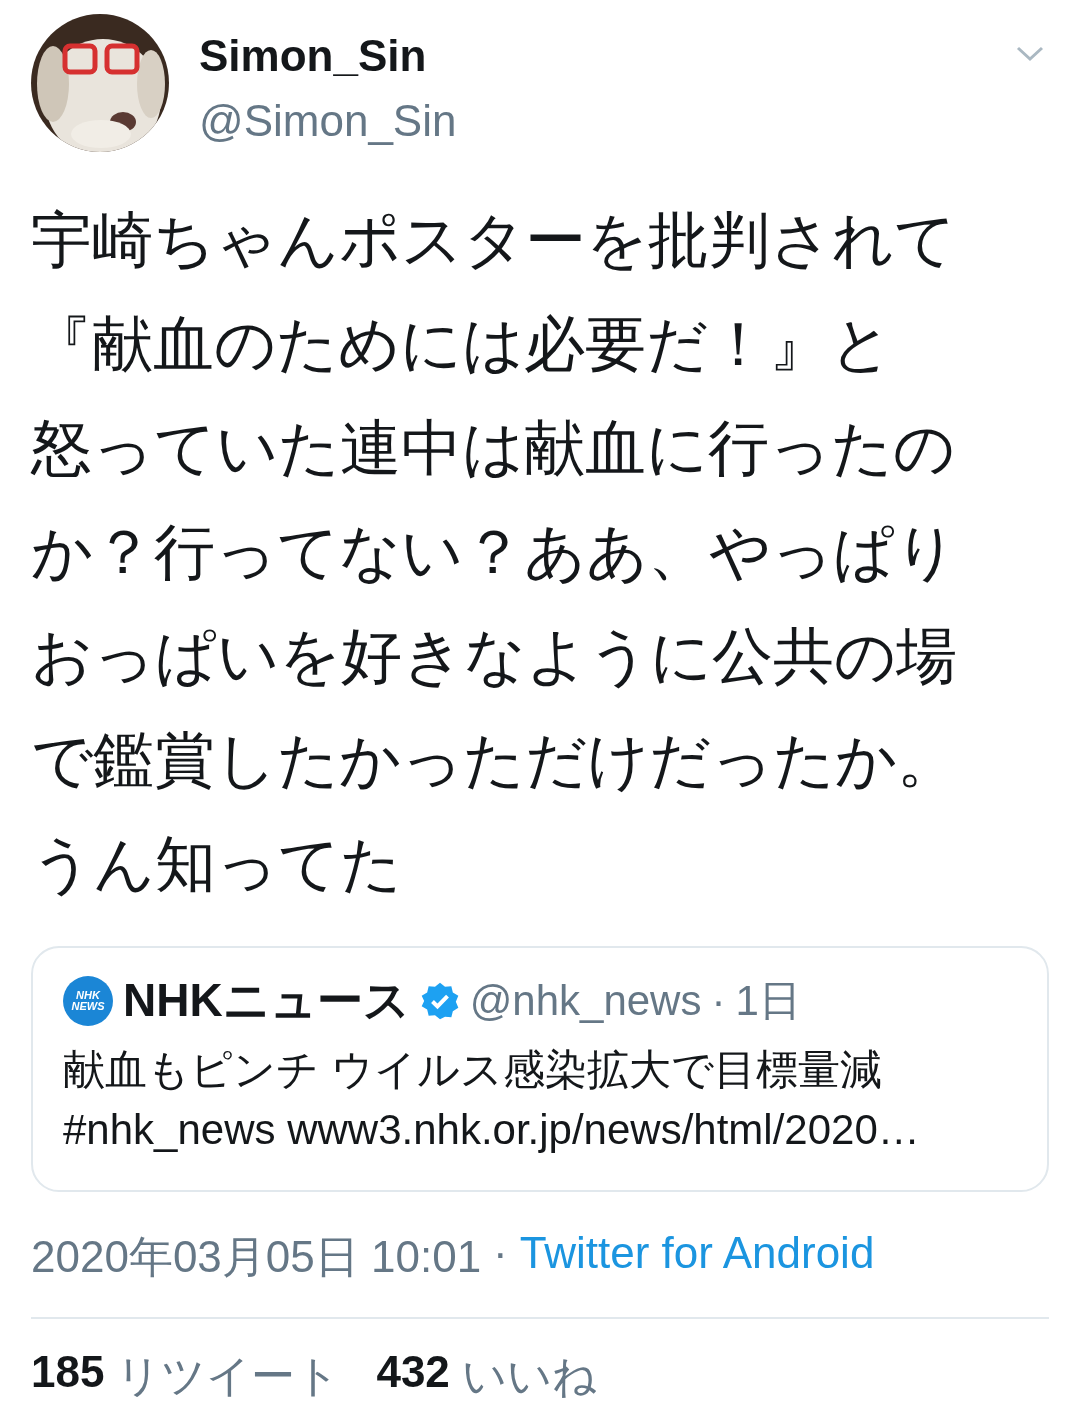 Image resolution: width=1080 pixels, height=1424 pixels. What do you see at coordinates (592, 121) in the screenshot?
I see `author-handle: @Simon_Sin` at bounding box center [592, 121].